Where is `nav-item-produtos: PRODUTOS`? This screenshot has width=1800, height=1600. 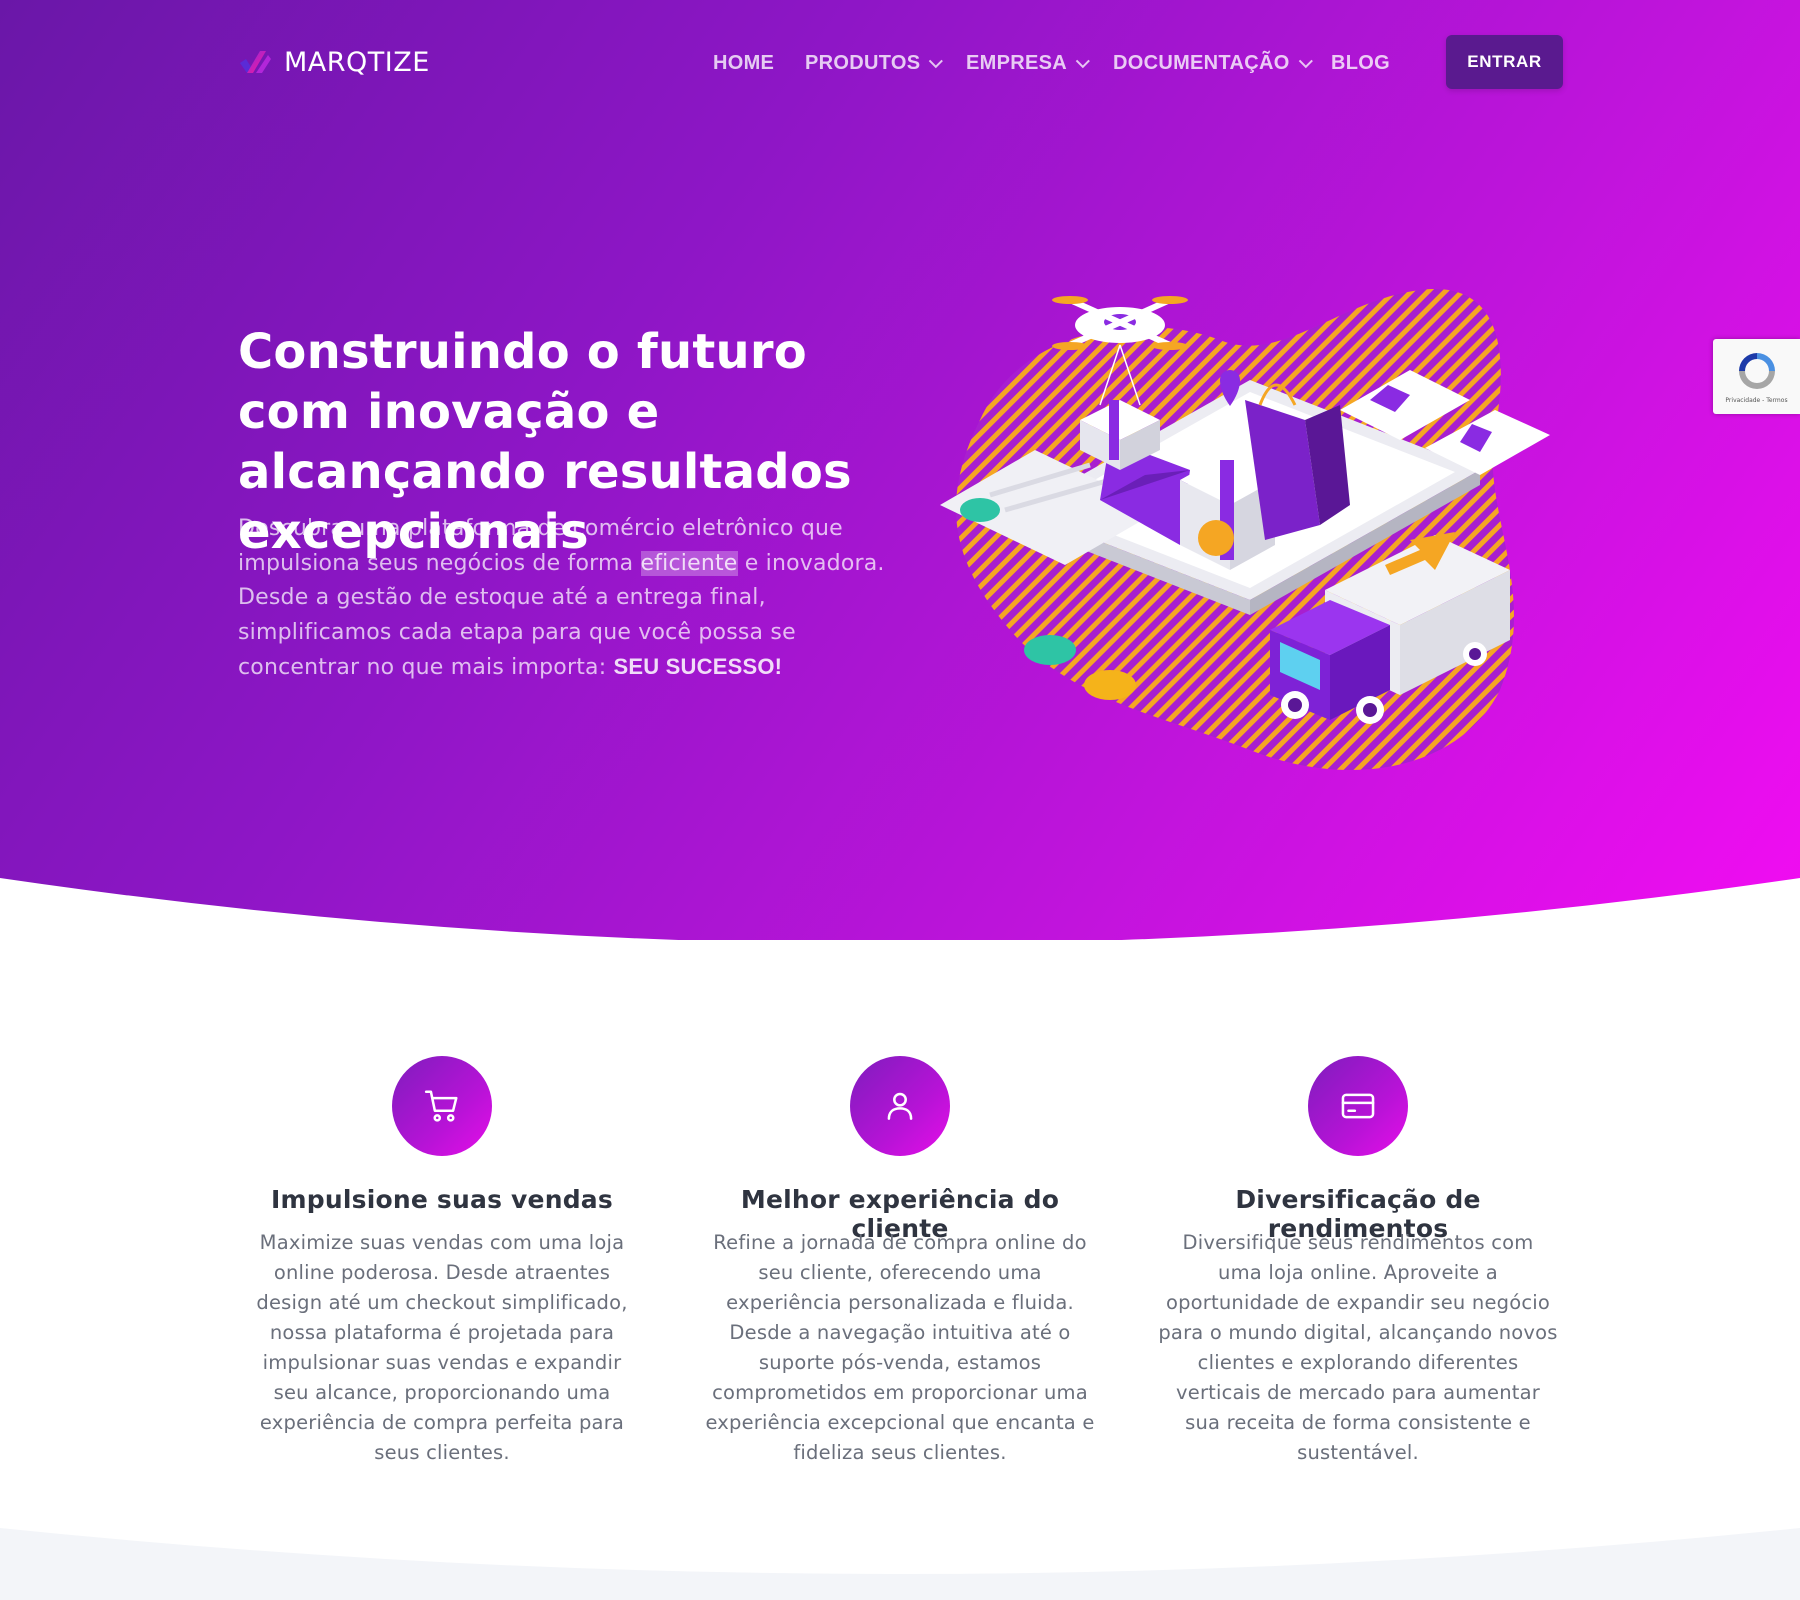
nav-item-produtos: PRODUTOS is located at coordinates (874, 63).